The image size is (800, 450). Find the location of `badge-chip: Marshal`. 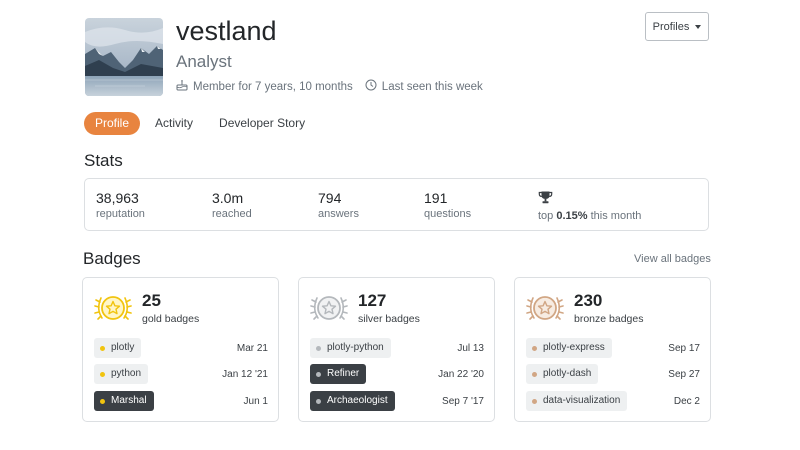

badge-chip: Marshal is located at coordinates (124, 401).